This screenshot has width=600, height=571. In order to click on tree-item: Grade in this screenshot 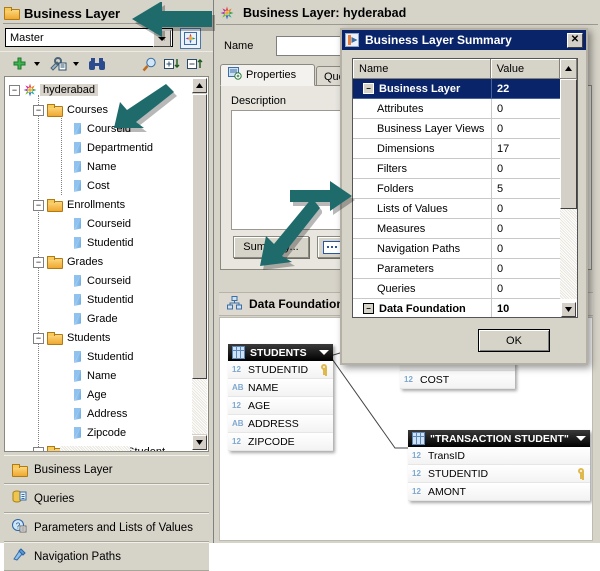, I will do `click(95, 319)`.